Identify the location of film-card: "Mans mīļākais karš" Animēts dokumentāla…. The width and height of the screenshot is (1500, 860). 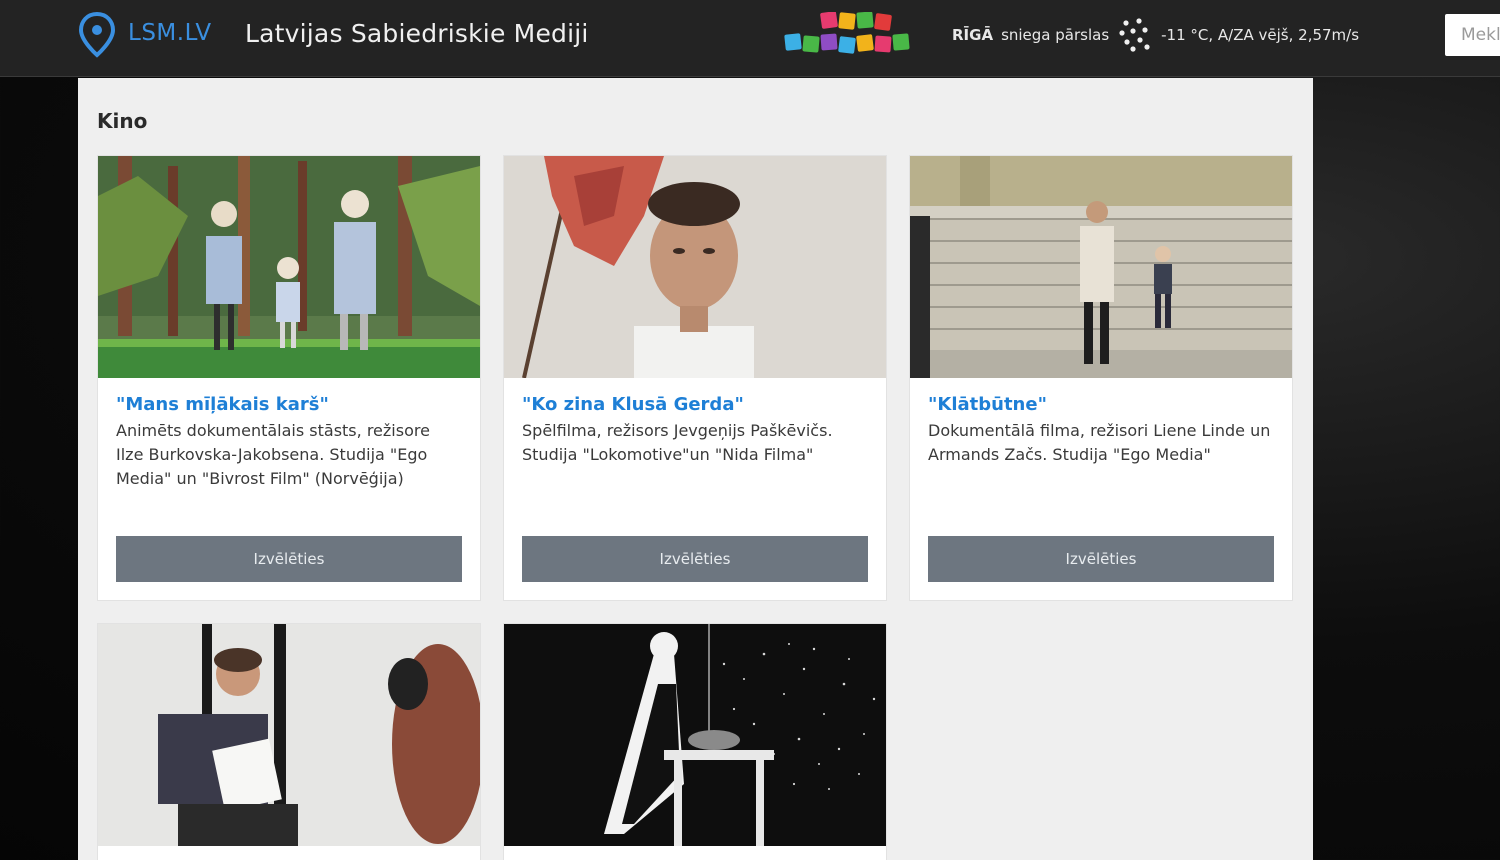
(289, 378).